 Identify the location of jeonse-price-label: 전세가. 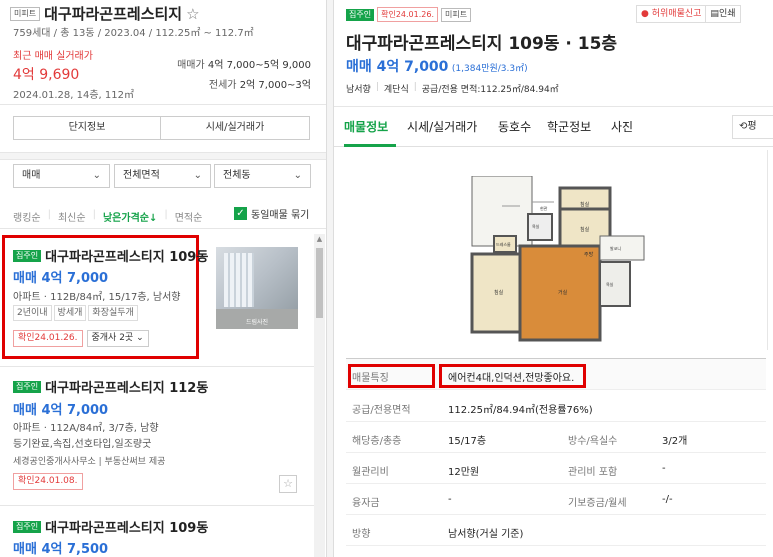
(222, 85).